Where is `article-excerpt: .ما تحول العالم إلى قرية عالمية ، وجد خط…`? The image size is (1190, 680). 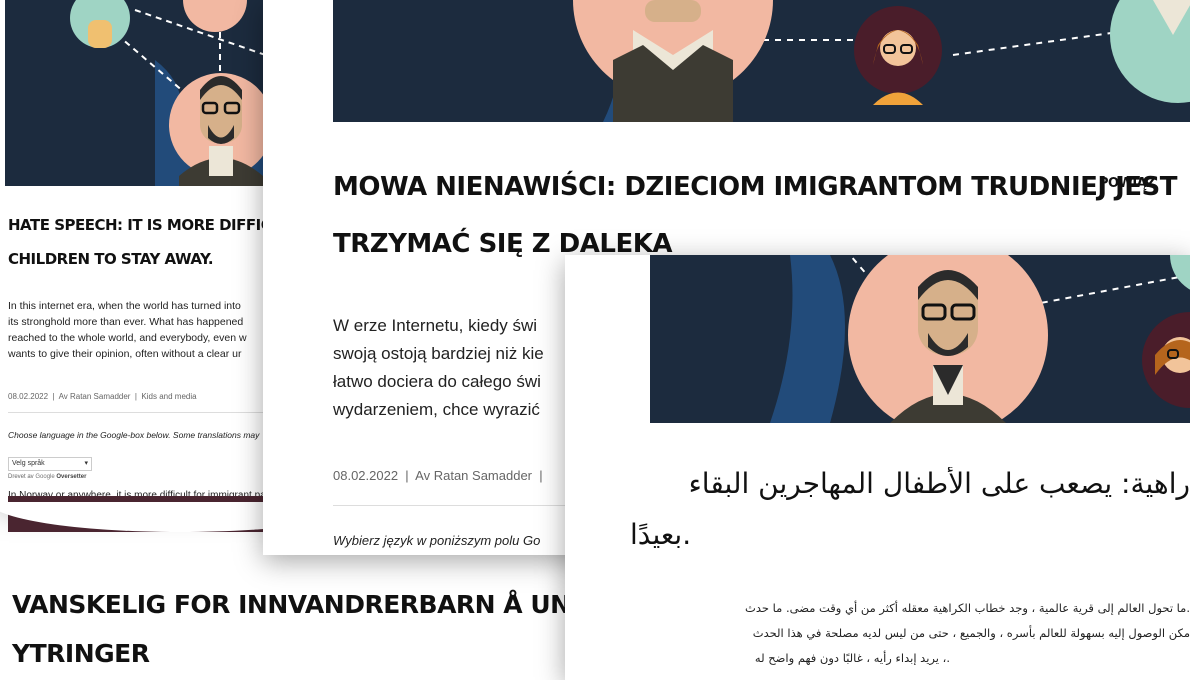
article-excerpt: .ما تحول العالم إلى قرية عالمية ، وجد خط… is located at coordinates (895, 633).